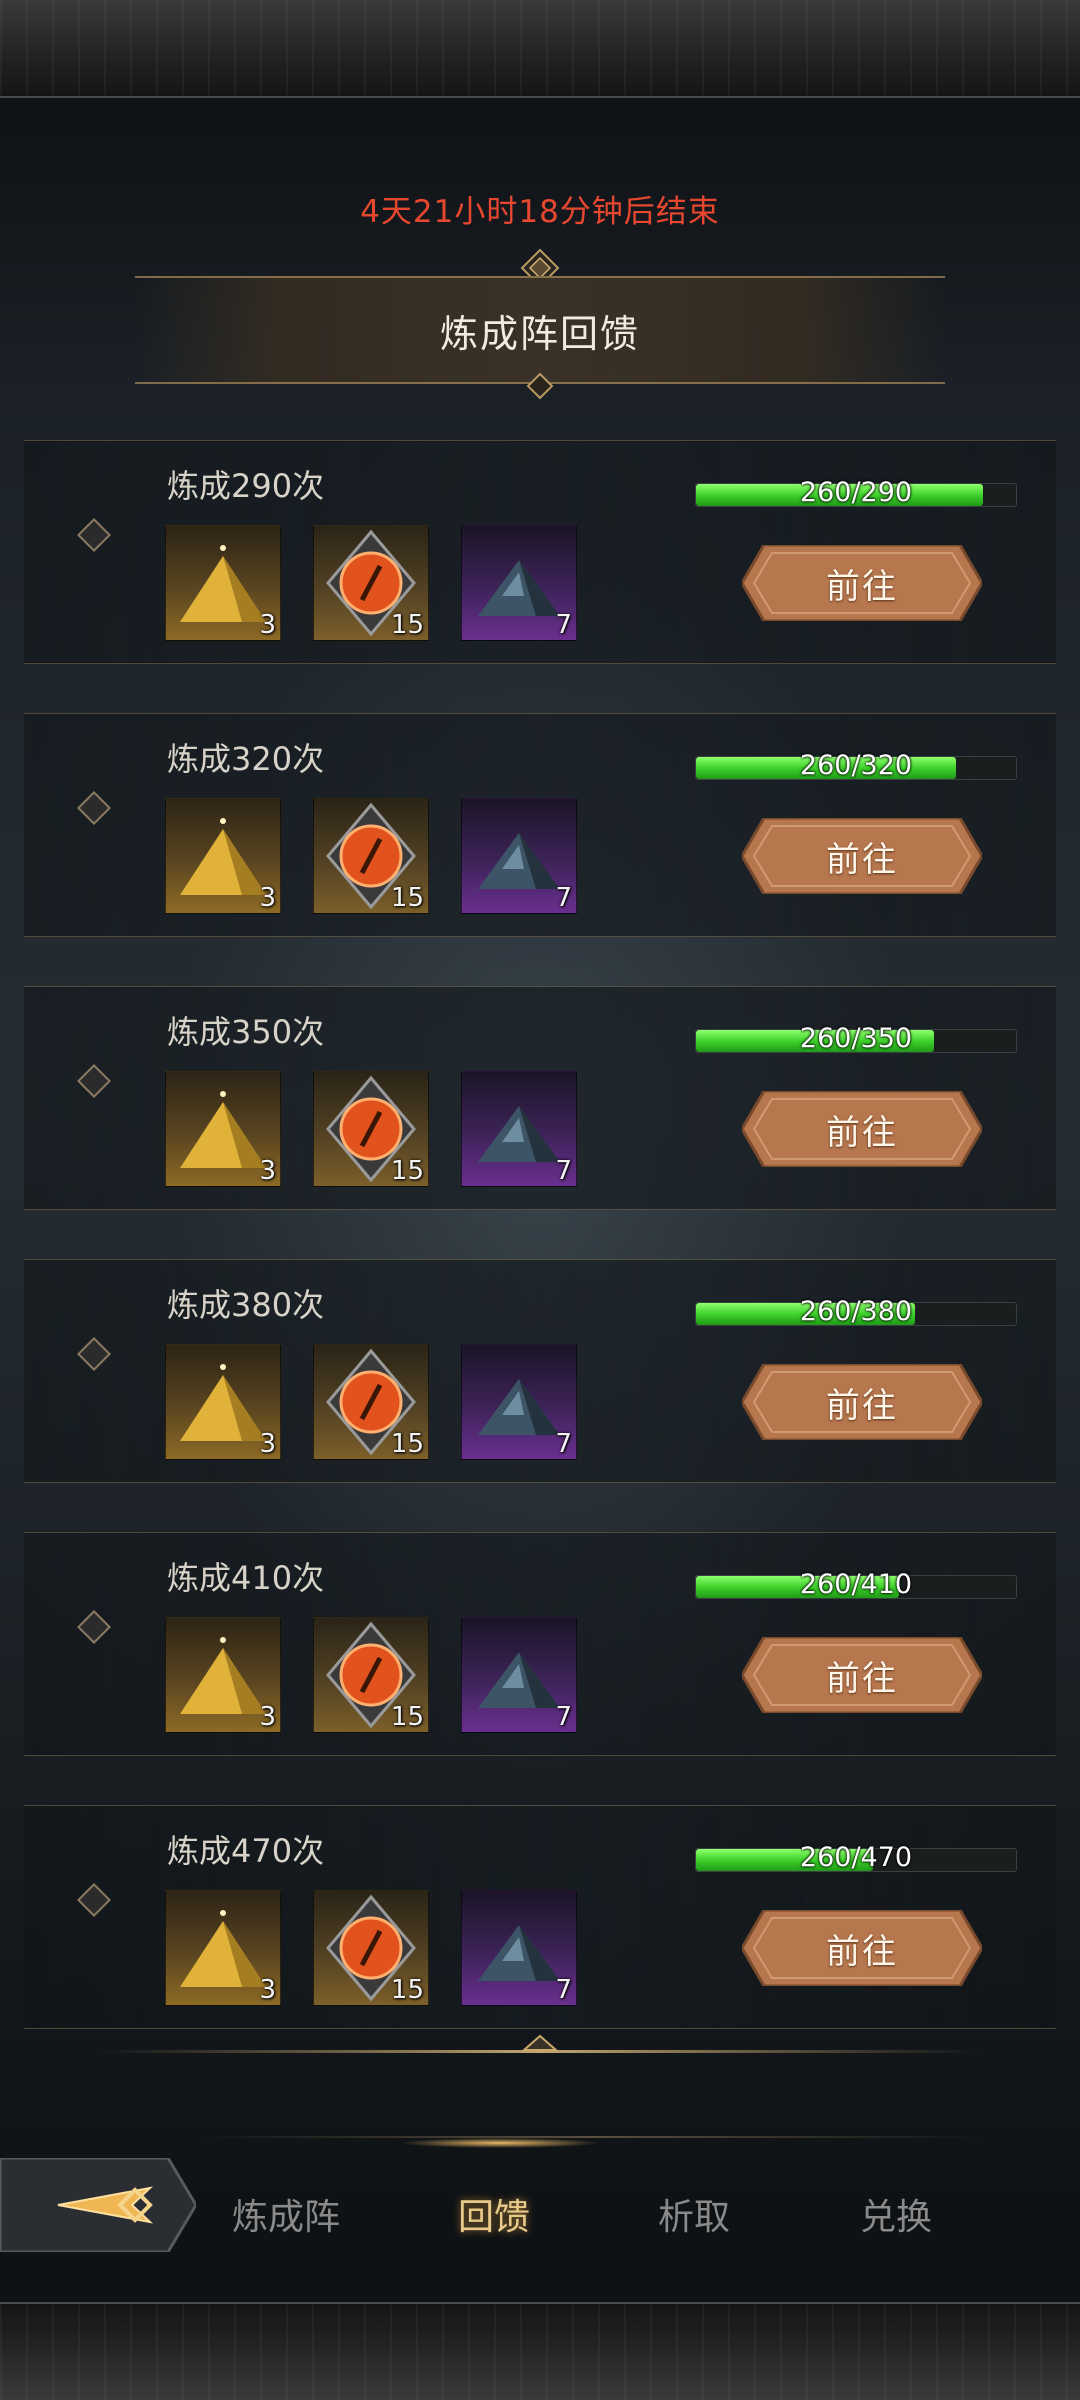  Describe the element at coordinates (540, 2043) in the screenshot. I see `list-bottom-divider` at that location.